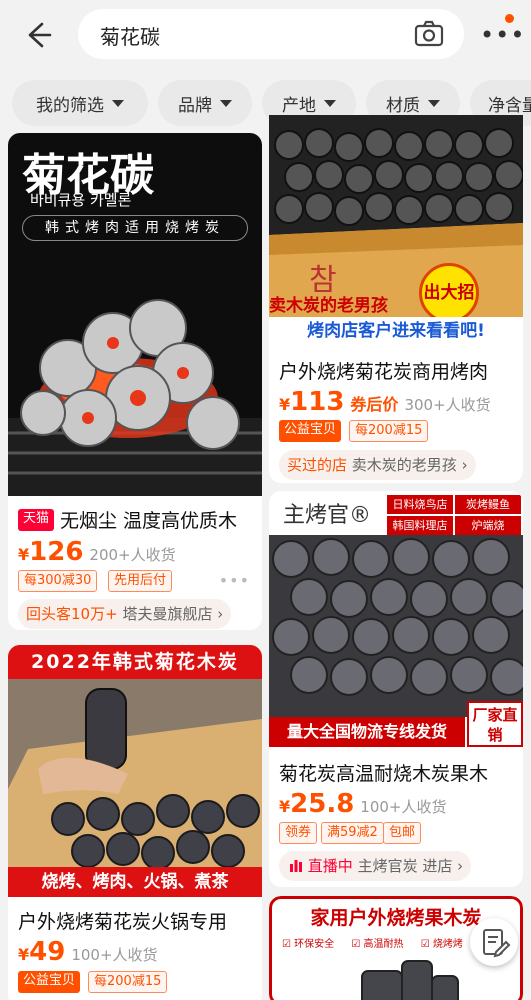  What do you see at coordinates (447, 405) in the screenshot?
I see `sold-count: 300+人收货` at bounding box center [447, 405].